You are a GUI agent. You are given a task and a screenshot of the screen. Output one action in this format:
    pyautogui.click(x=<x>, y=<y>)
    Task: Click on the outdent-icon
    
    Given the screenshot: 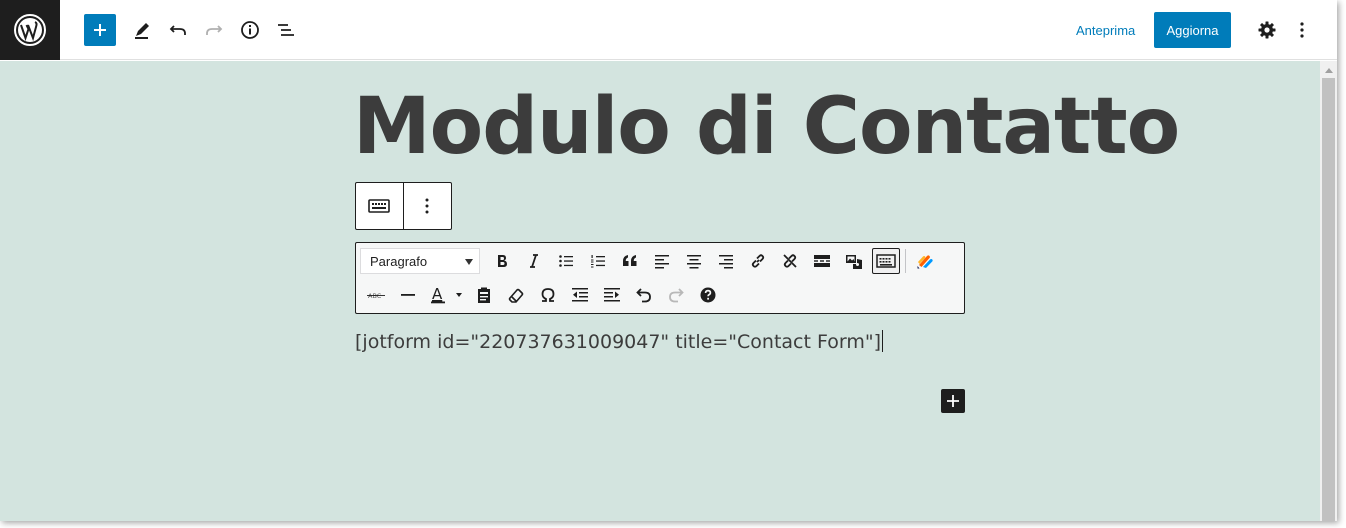 What is the action you would take?
    pyautogui.click(x=580, y=295)
    